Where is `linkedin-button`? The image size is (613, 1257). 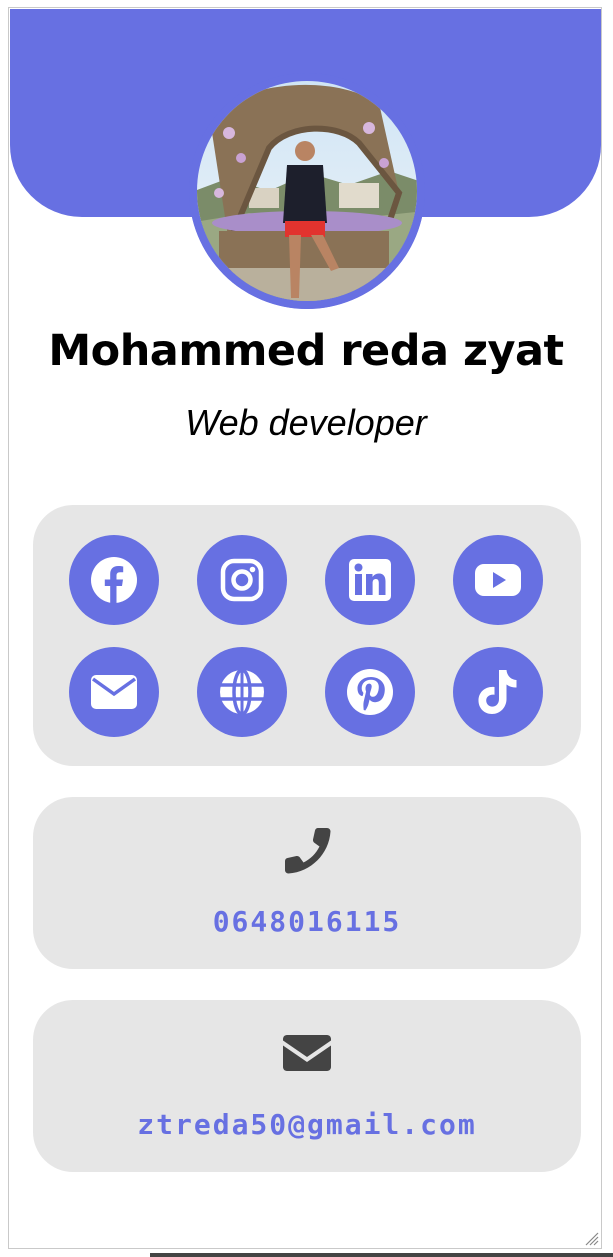
linkedin-button is located at coordinates (370, 580).